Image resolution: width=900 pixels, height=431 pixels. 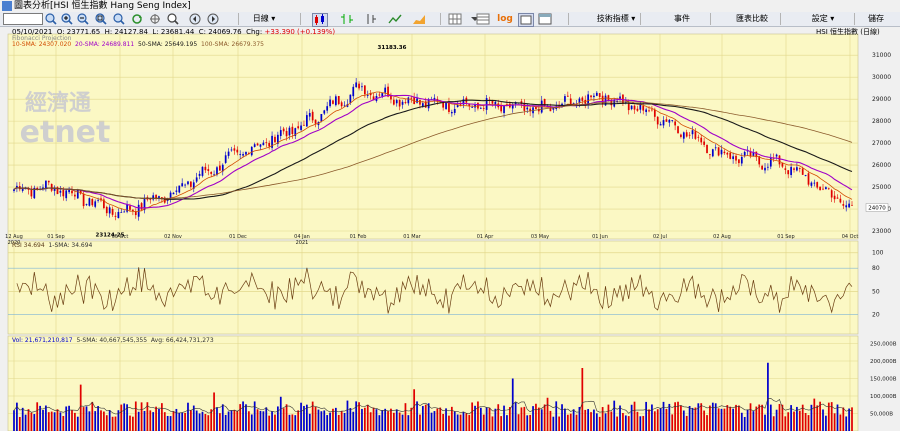 I want to click on rsi-legend: RSI 34.694 1-SMA: 34.694, so click(x=52, y=245).